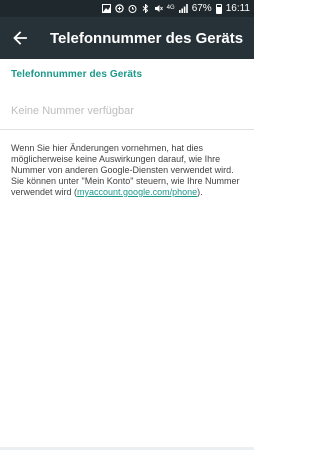 This screenshot has width=320, height=450. What do you see at coordinates (147, 38) in the screenshot?
I see `page-title: Telefonnummer des Geräts` at bounding box center [147, 38].